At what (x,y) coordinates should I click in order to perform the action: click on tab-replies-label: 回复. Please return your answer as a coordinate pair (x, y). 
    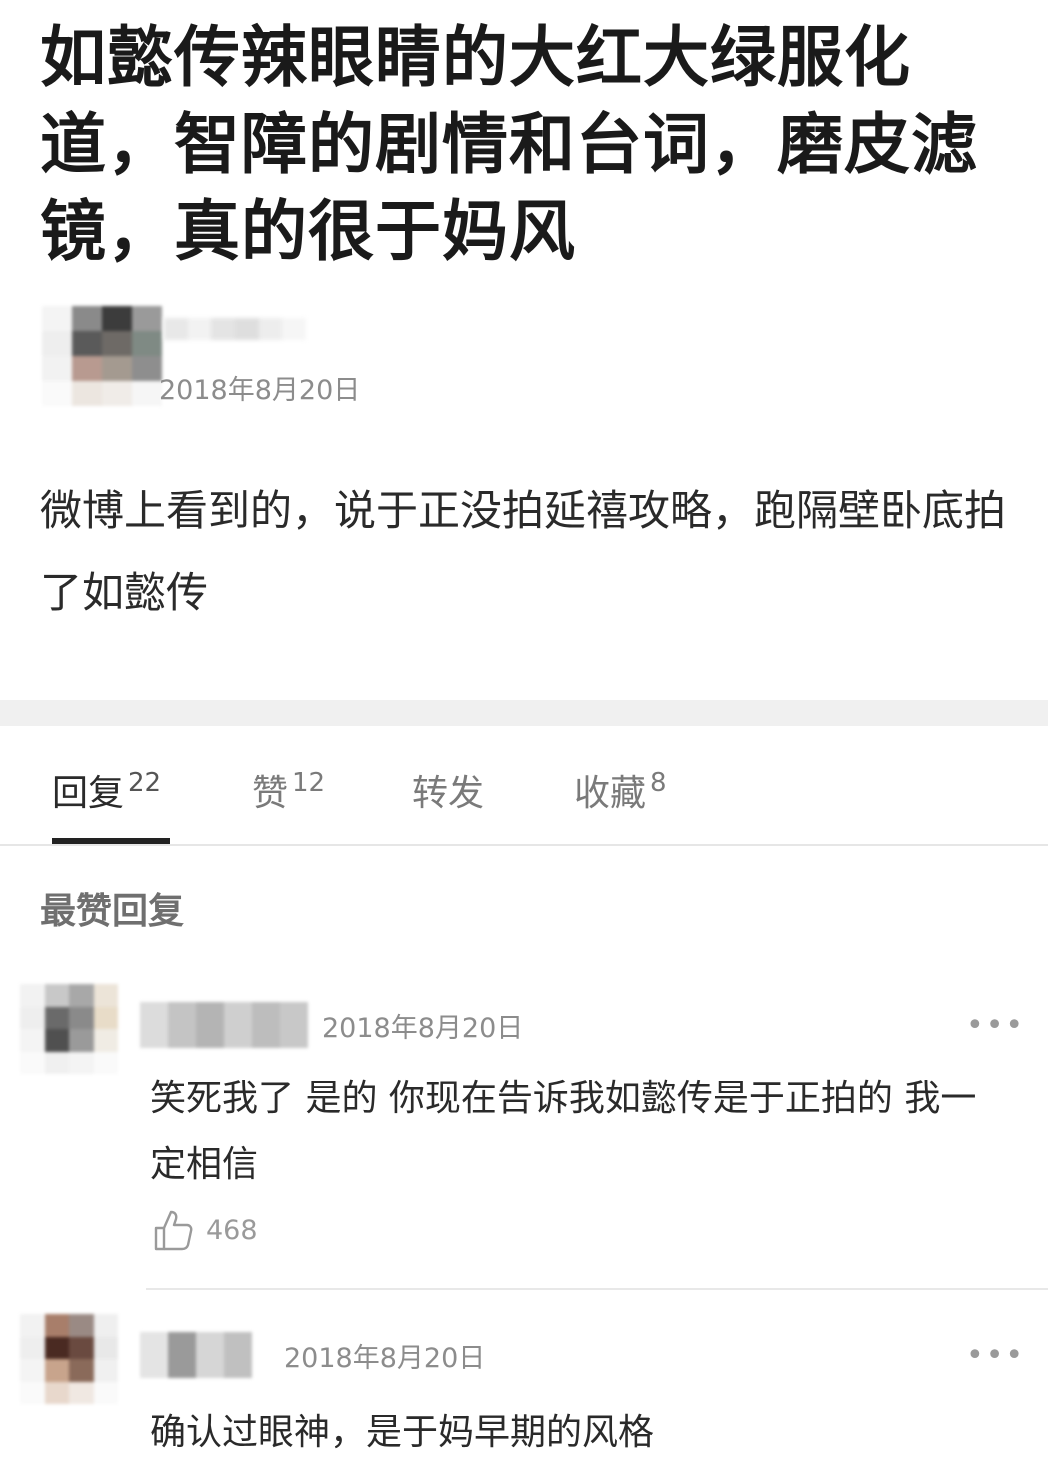
    Looking at the image, I should click on (88, 793).